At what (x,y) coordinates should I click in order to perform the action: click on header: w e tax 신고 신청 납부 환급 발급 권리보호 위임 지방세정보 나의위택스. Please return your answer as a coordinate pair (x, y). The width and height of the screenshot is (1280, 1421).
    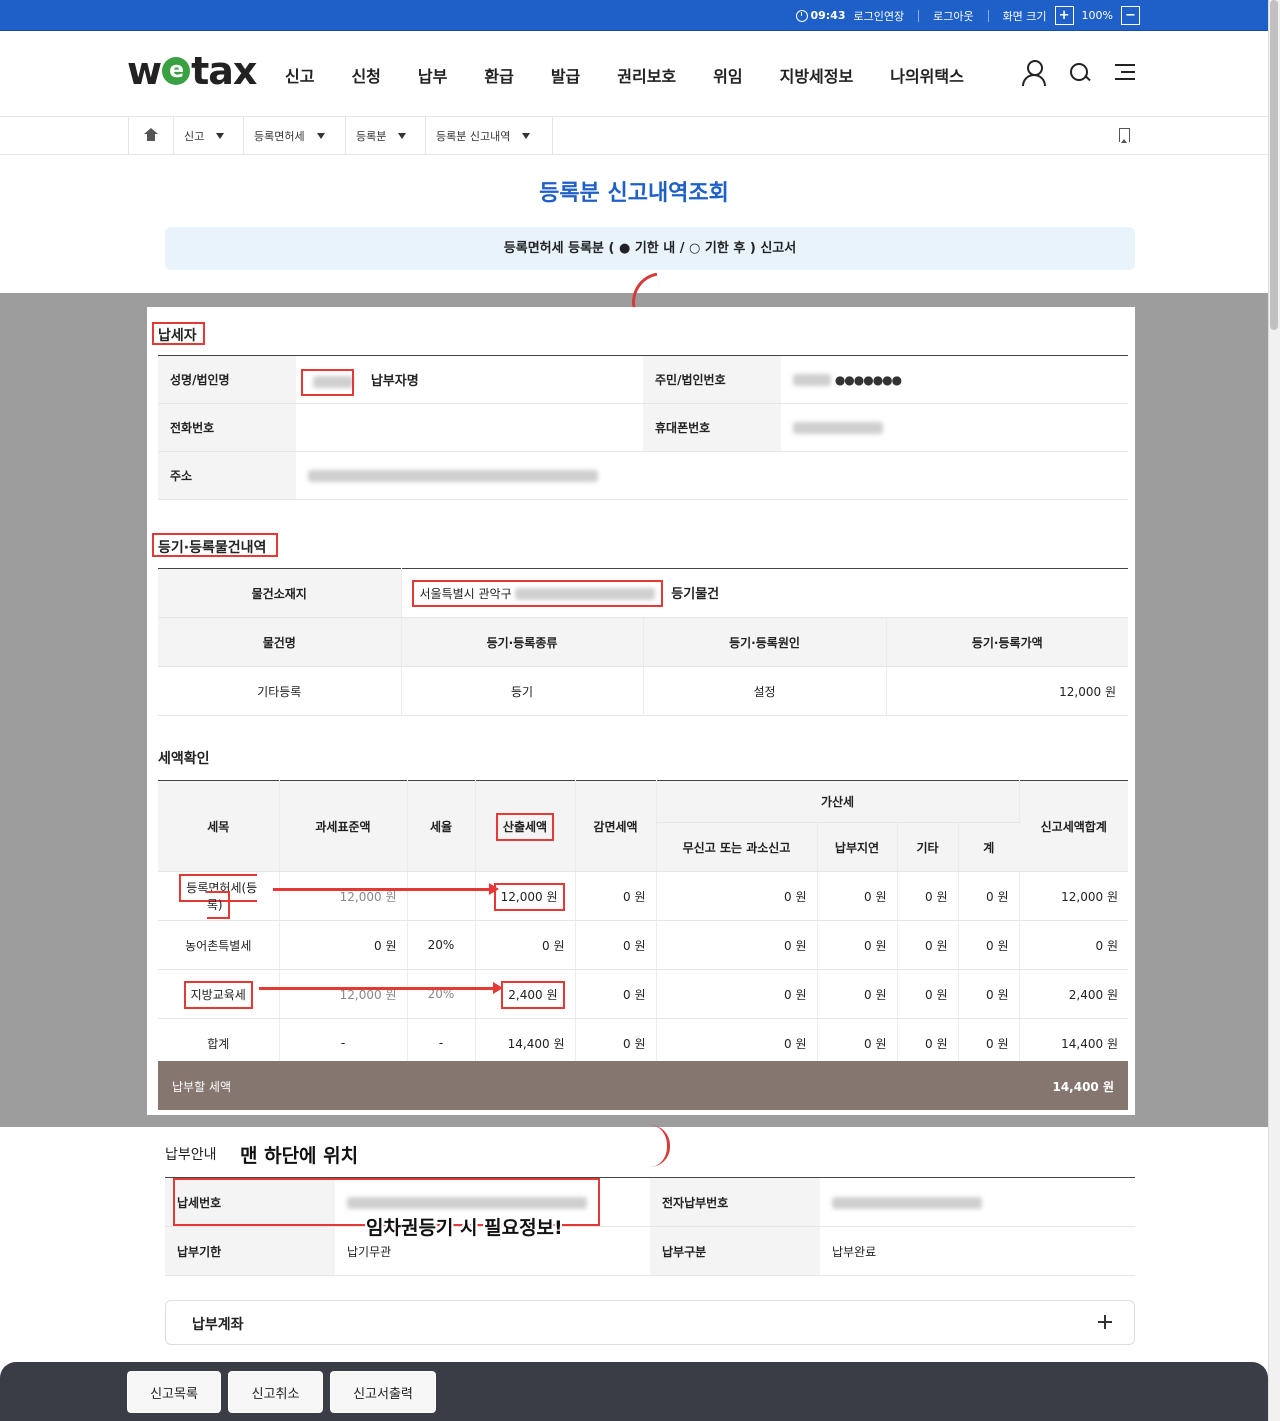
    Looking at the image, I should click on (634, 74).